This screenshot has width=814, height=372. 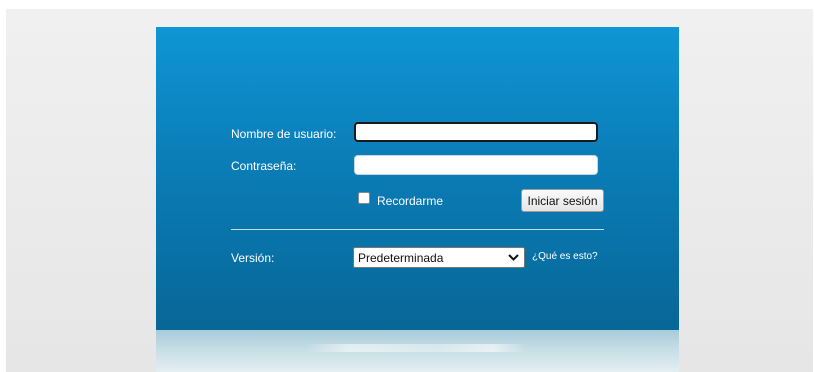 What do you see at coordinates (284, 134) in the screenshot?
I see `username-label: Nombre de usuario:` at bounding box center [284, 134].